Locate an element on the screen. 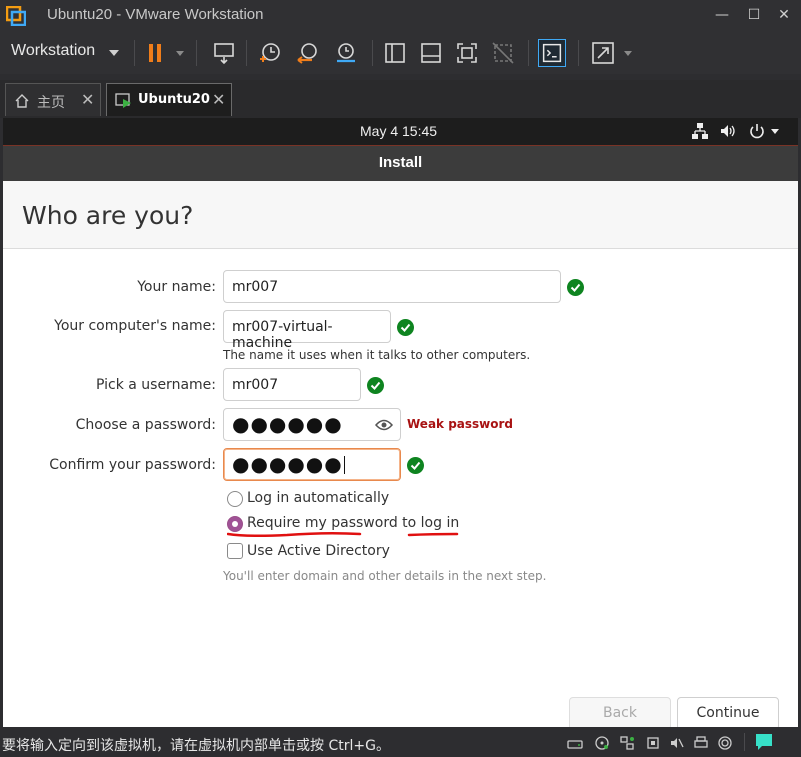 This screenshot has height=757, width=801. volume-icon is located at coordinates (728, 131).